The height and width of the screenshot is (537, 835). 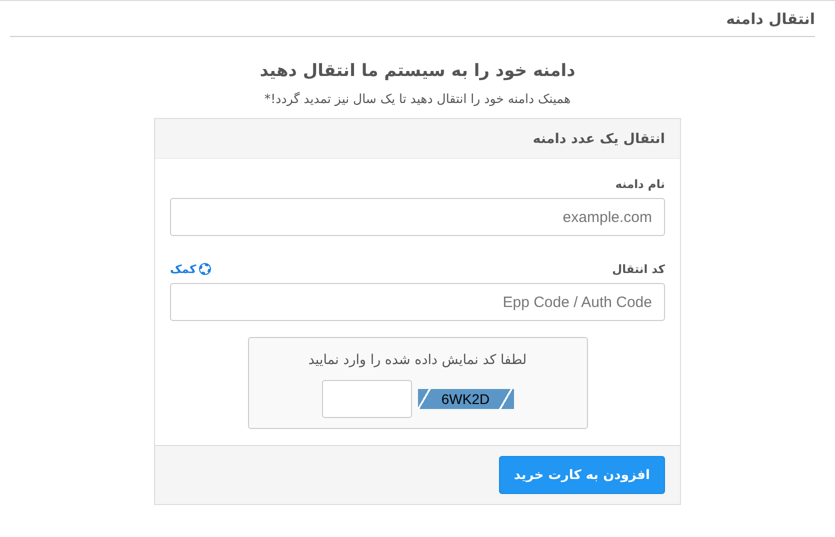 What do you see at coordinates (466, 399) in the screenshot?
I see `captcha-image: 6WK2D` at bounding box center [466, 399].